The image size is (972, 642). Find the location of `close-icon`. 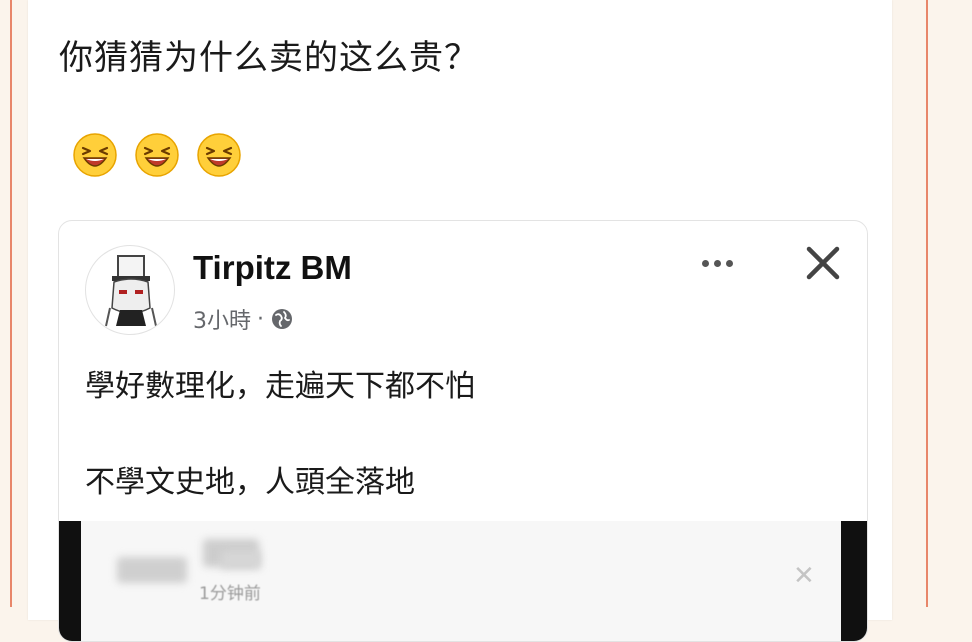

close-icon is located at coordinates (823, 263).